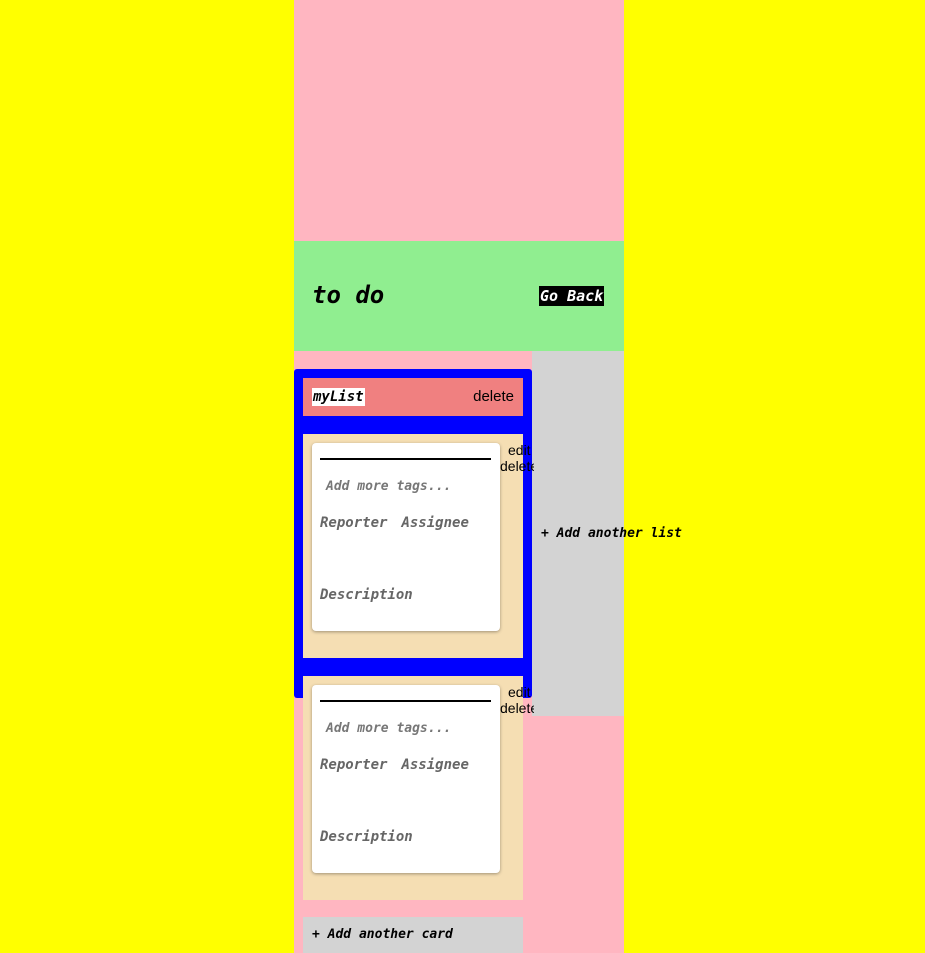 This screenshot has height=953, width=925. I want to click on board-title: to do, so click(348, 295).